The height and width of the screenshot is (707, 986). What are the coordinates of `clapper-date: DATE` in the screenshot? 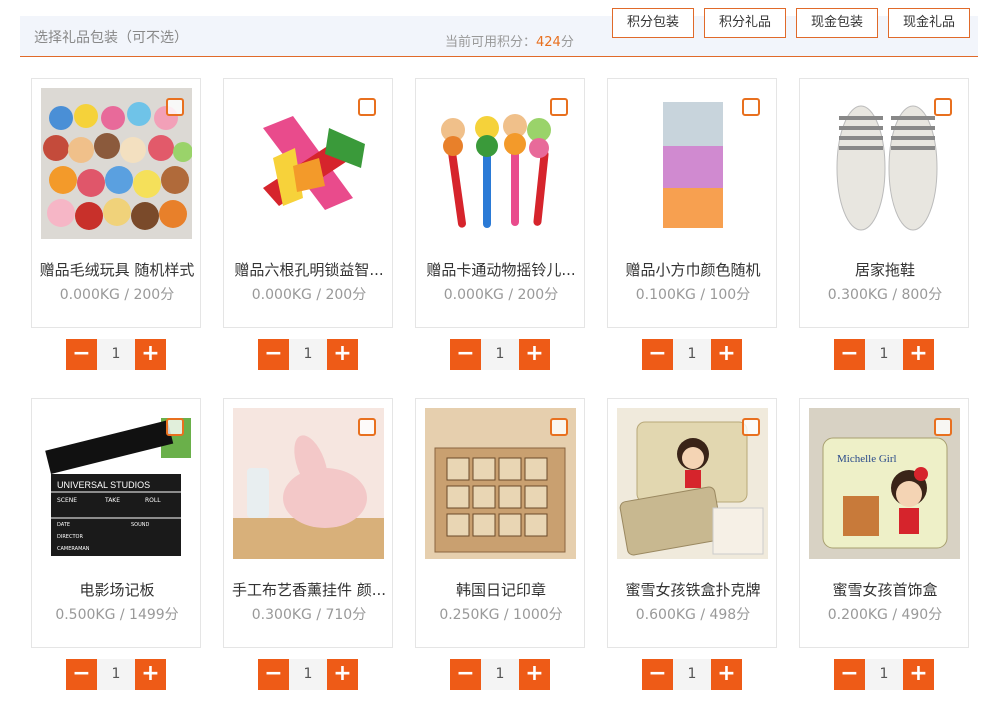 It's located at (63, 525).